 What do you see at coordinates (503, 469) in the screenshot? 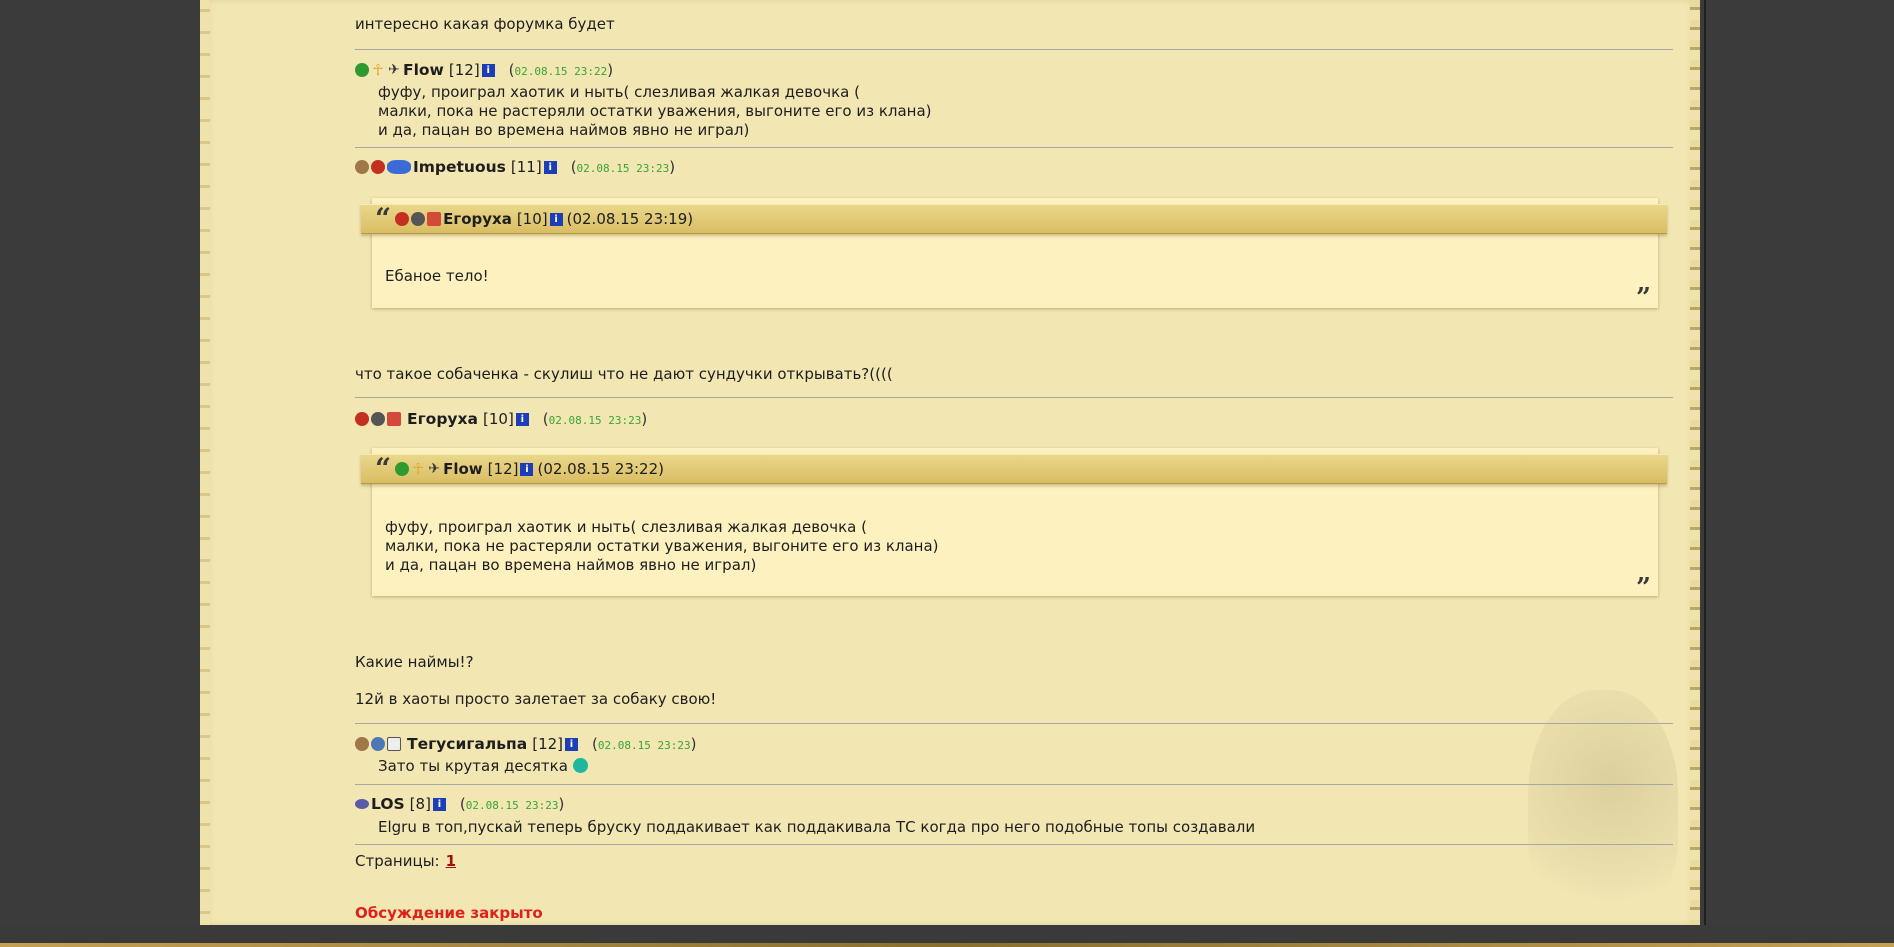
I see `quote-author-level: [12]` at bounding box center [503, 469].